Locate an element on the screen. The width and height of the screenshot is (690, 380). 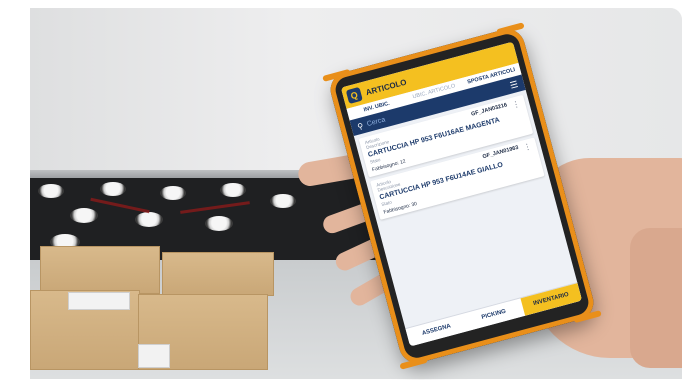
assegna-button: ASSEGNA is located at coordinates (437, 330).